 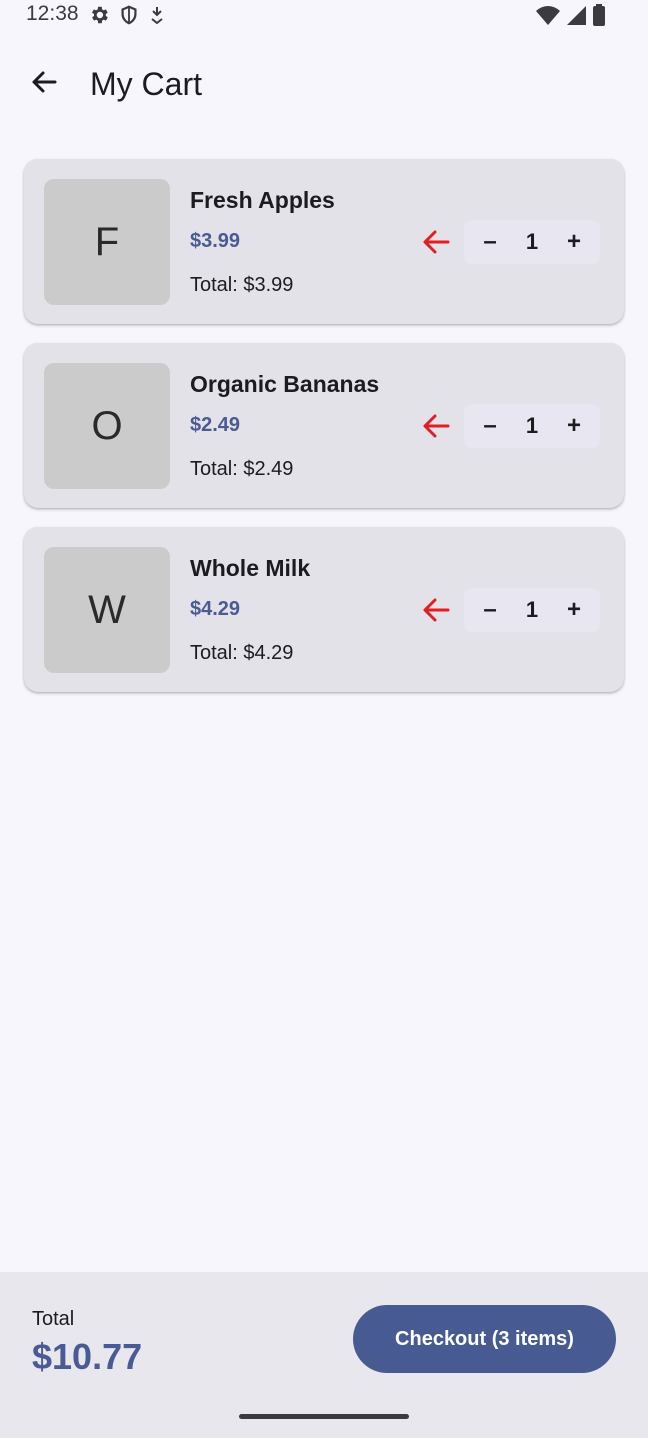 I want to click on download-icon, so click(x=157, y=15).